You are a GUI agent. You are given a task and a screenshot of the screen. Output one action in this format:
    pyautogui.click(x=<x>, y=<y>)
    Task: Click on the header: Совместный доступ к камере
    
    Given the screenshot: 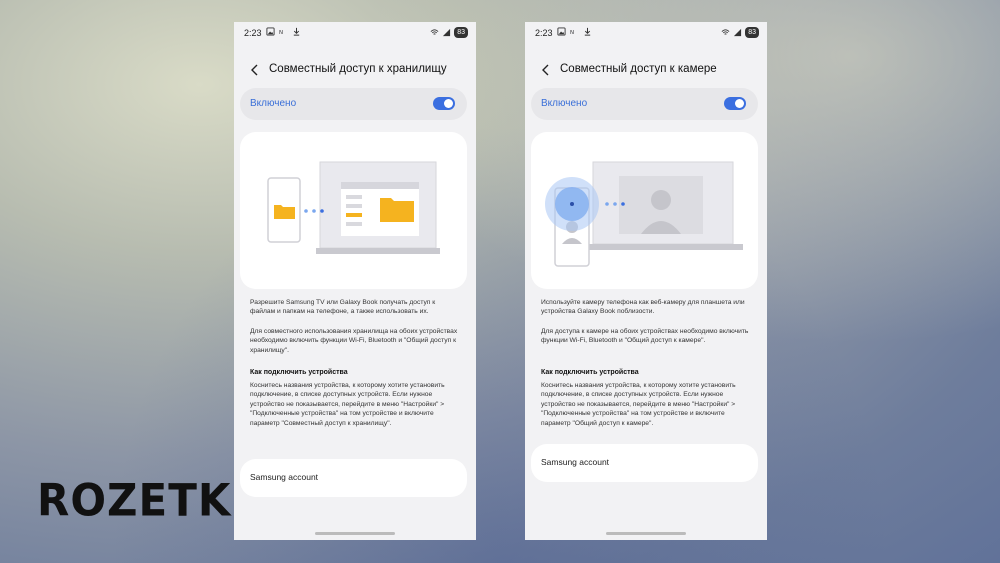 What is the action you would take?
    pyautogui.click(x=646, y=70)
    